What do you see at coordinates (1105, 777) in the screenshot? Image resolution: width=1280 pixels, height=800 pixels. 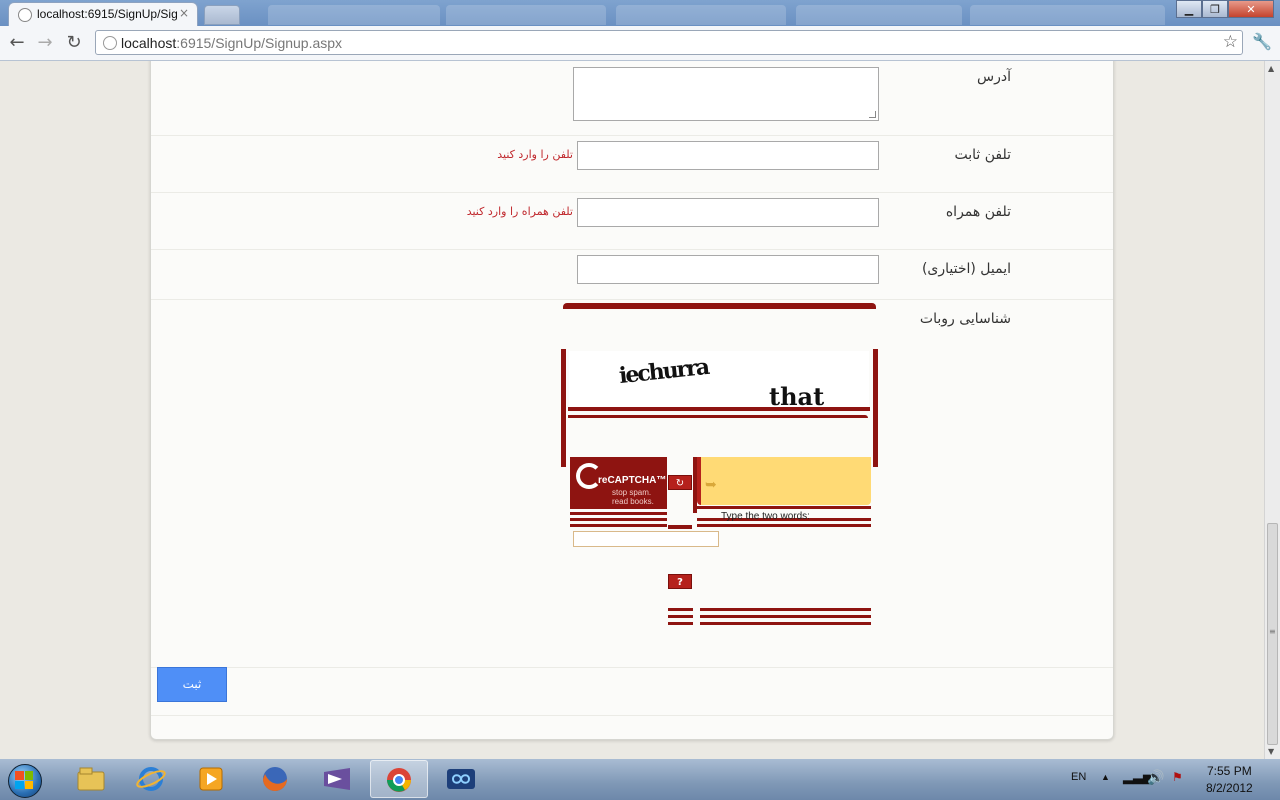 I see `show-hidden-icons-icon: ▲` at bounding box center [1105, 777].